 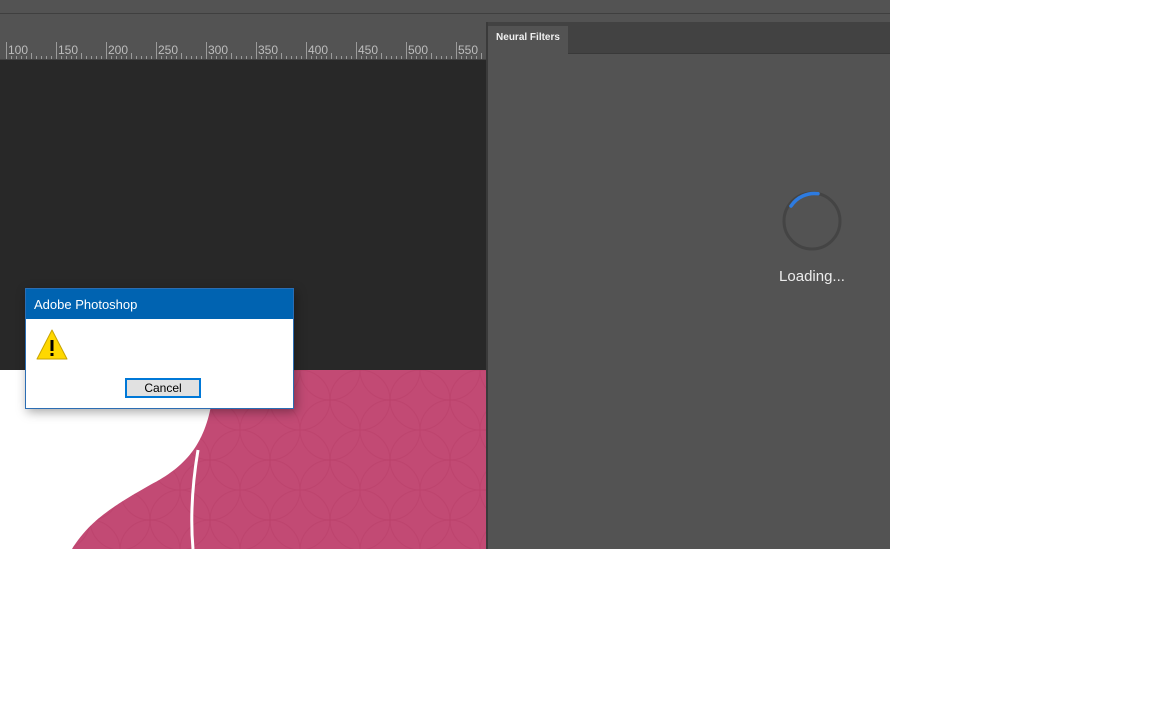 I want to click on top-bar, so click(x=445, y=7).